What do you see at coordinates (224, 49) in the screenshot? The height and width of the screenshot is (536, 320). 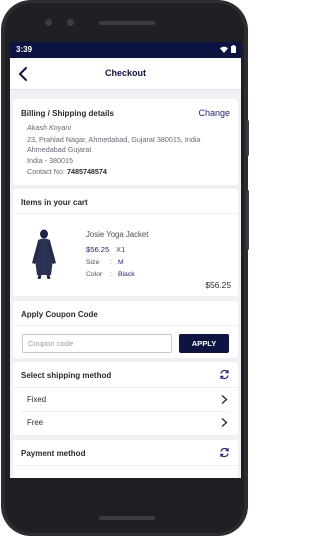 I see `wifi-icon` at bounding box center [224, 49].